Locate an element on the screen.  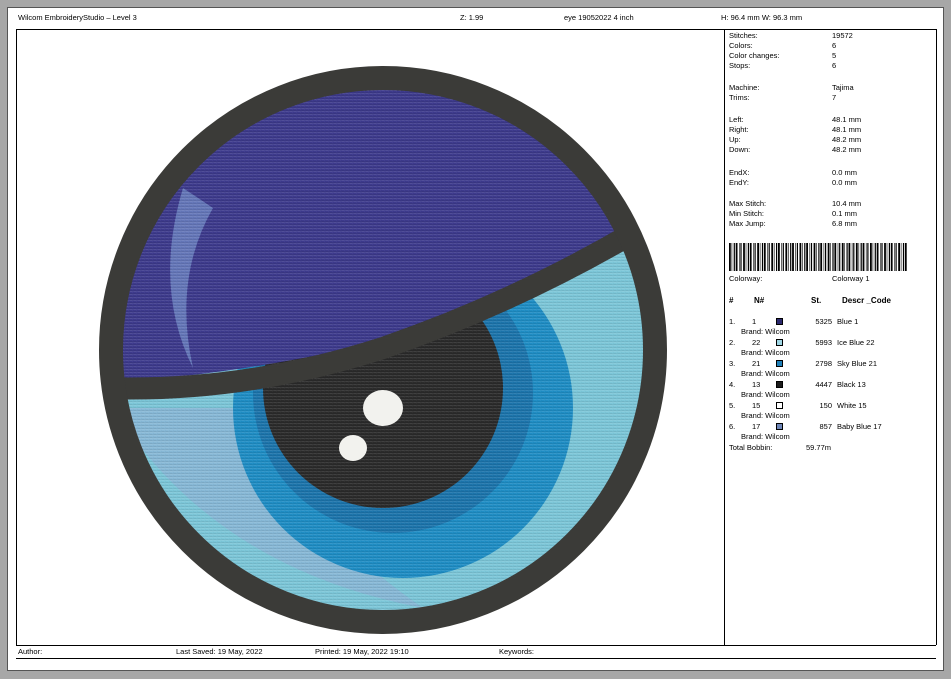
thread-number: 13 is located at coordinates (756, 384).